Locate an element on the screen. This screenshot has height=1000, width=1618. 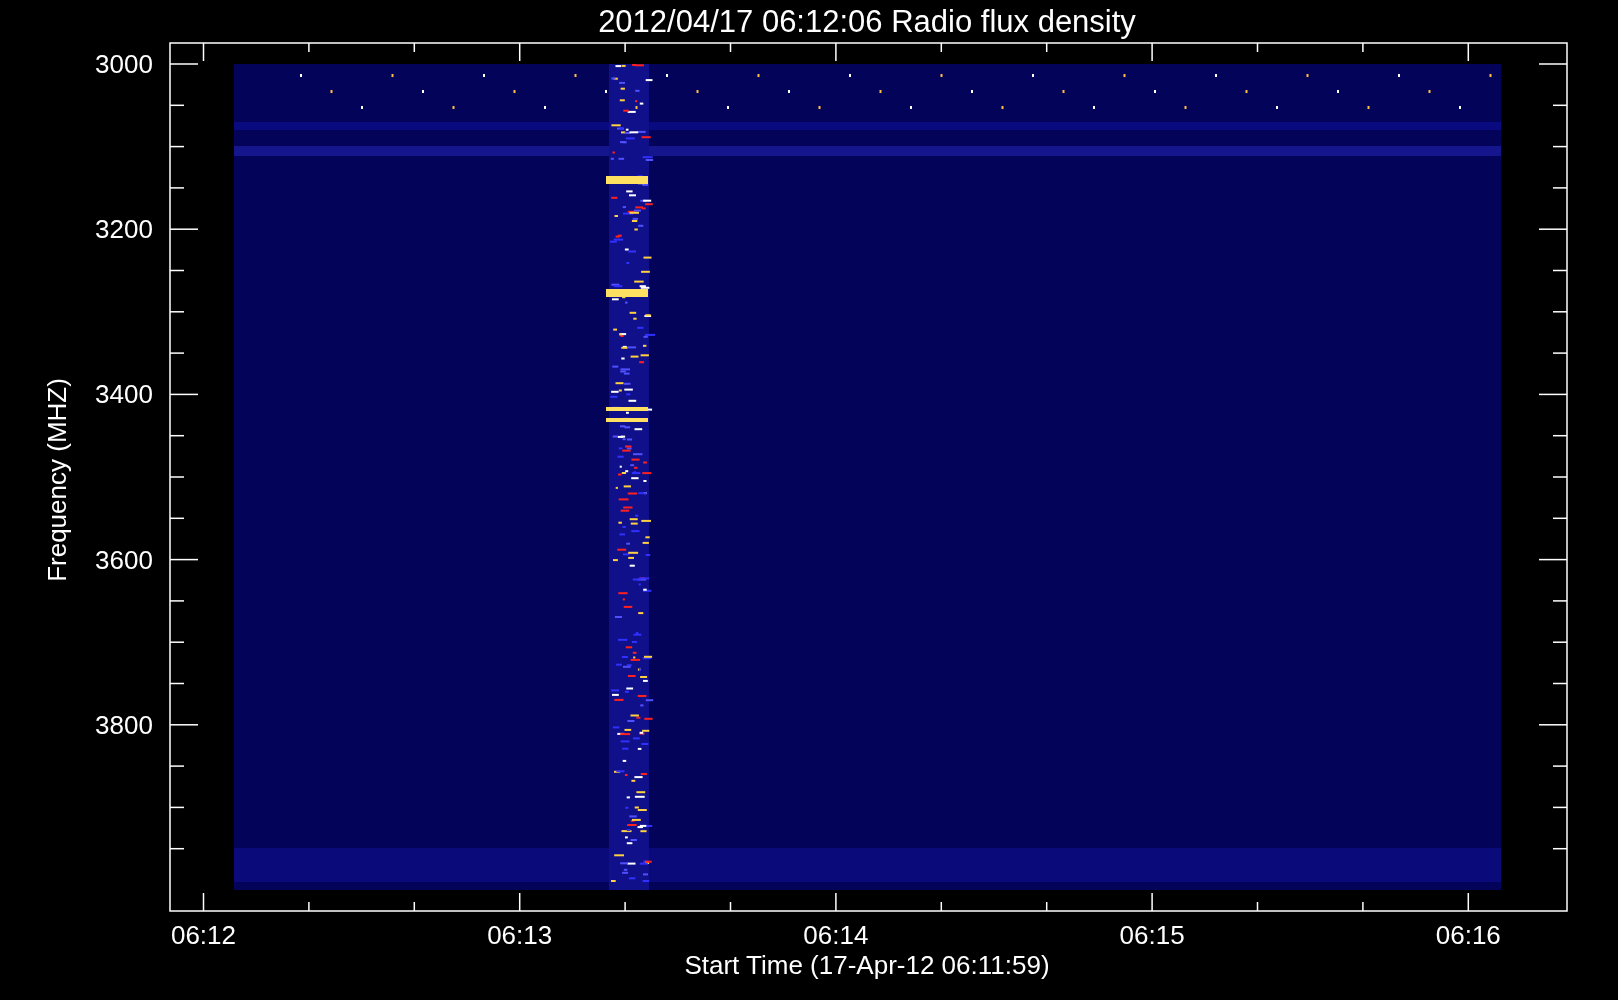
x-tick-label: 06:13 is located at coordinates (520, 935).